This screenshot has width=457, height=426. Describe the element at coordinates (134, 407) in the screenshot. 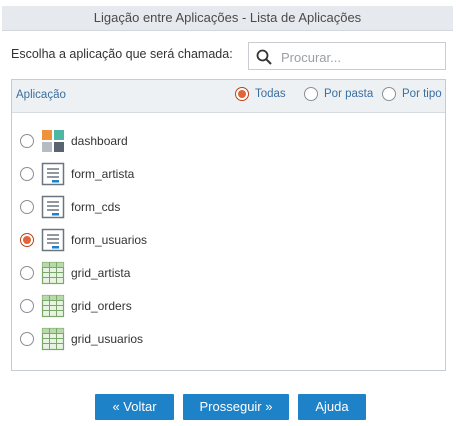

I see `back-button: « Voltar` at that location.